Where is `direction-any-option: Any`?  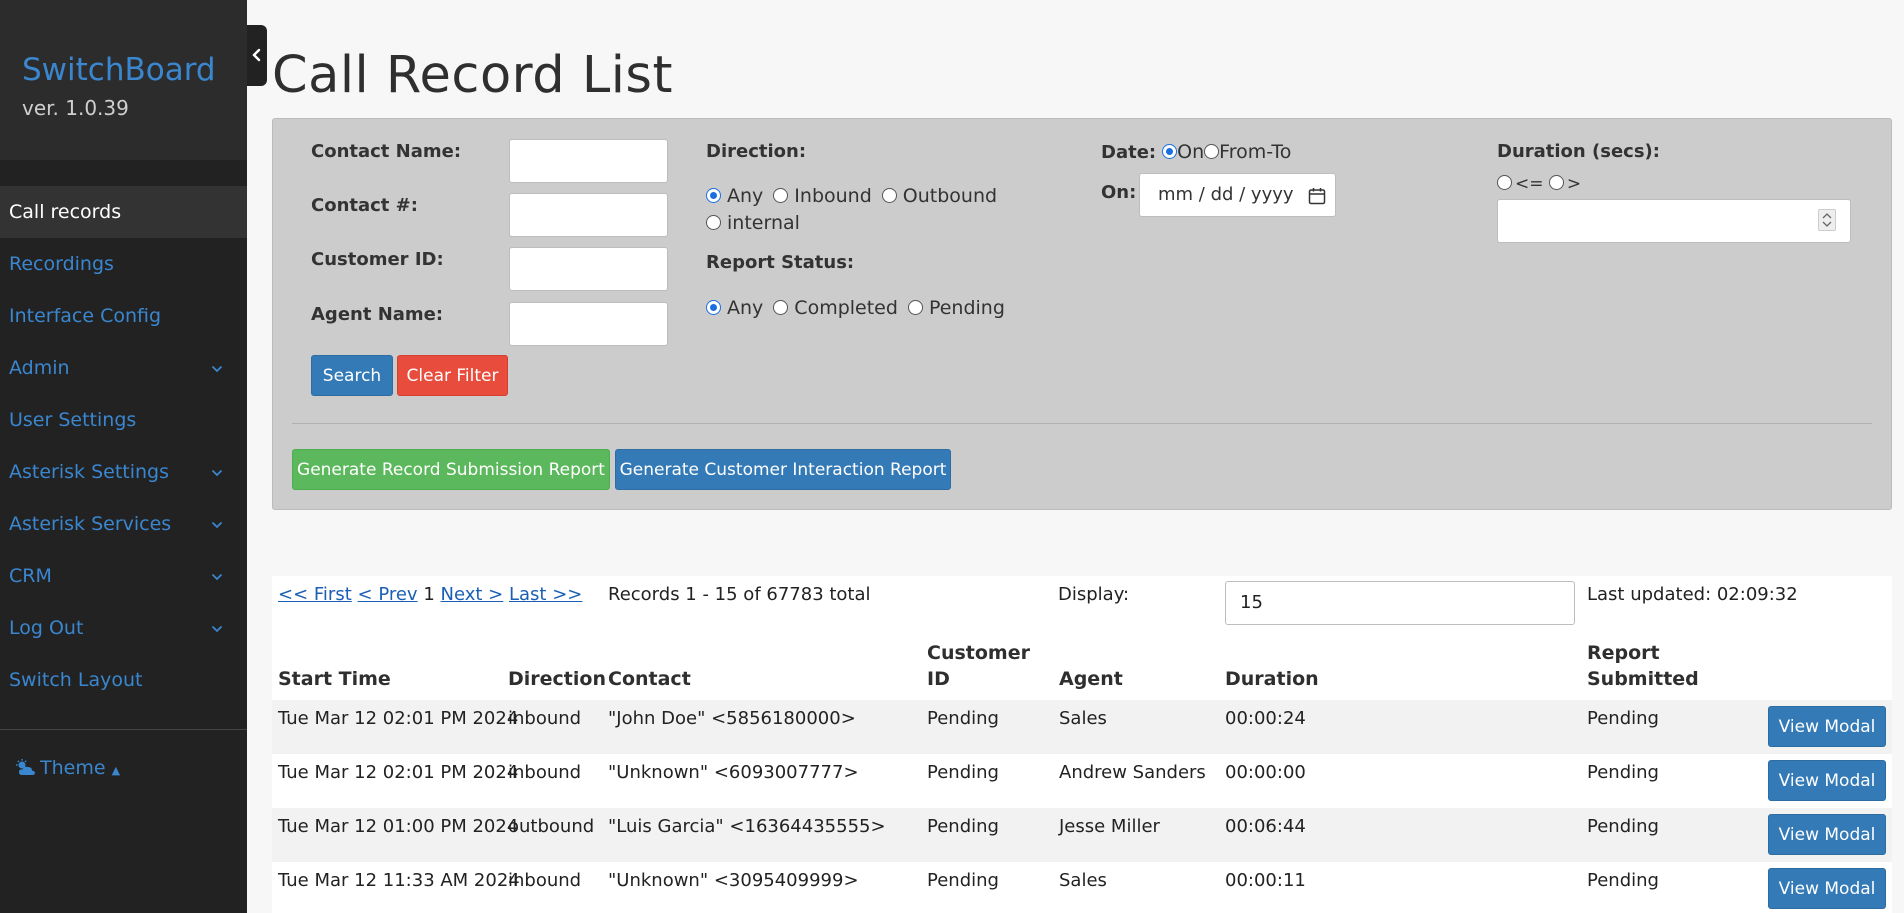 direction-any-option: Any is located at coordinates (734, 196).